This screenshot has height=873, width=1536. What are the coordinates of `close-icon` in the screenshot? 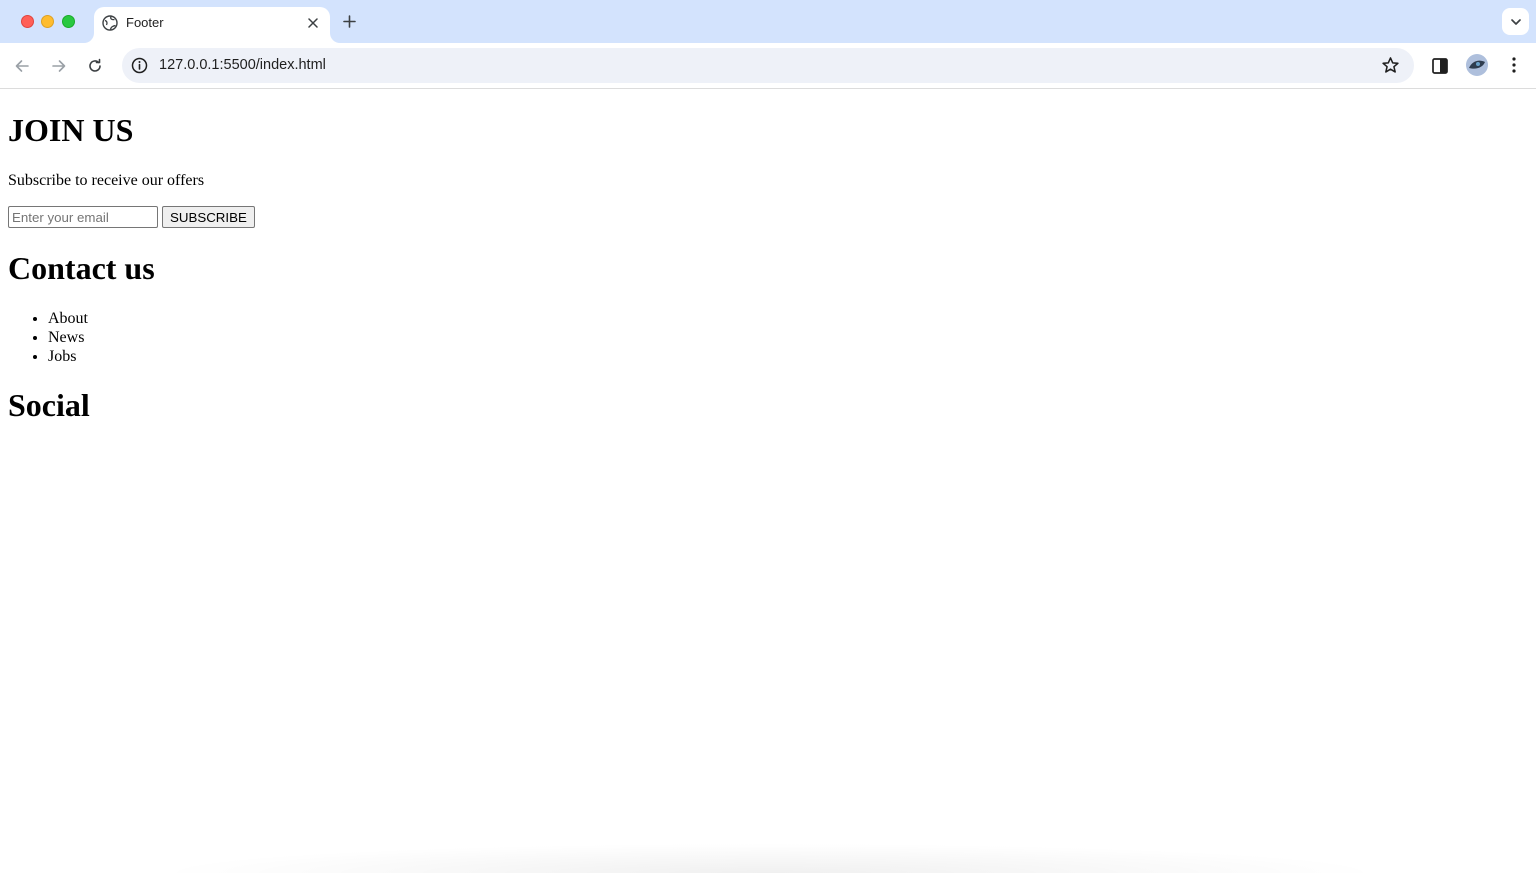 It's located at (313, 23).